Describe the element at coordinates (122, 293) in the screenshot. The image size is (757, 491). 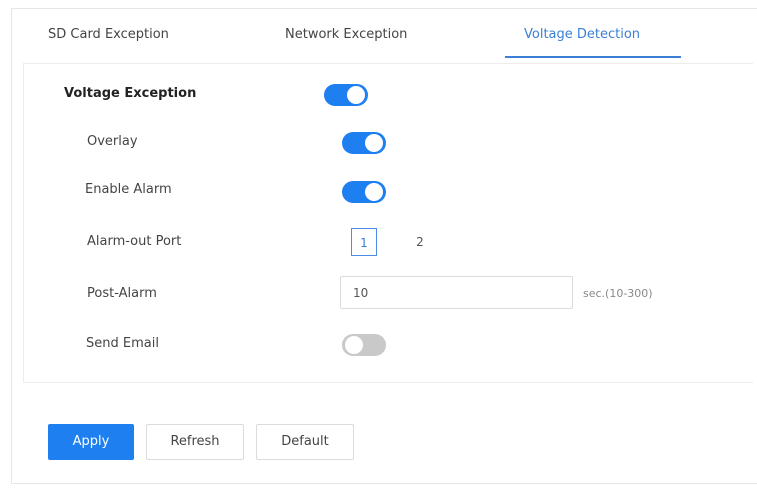
I see `post-alarm-label: Post-Alarm` at that location.